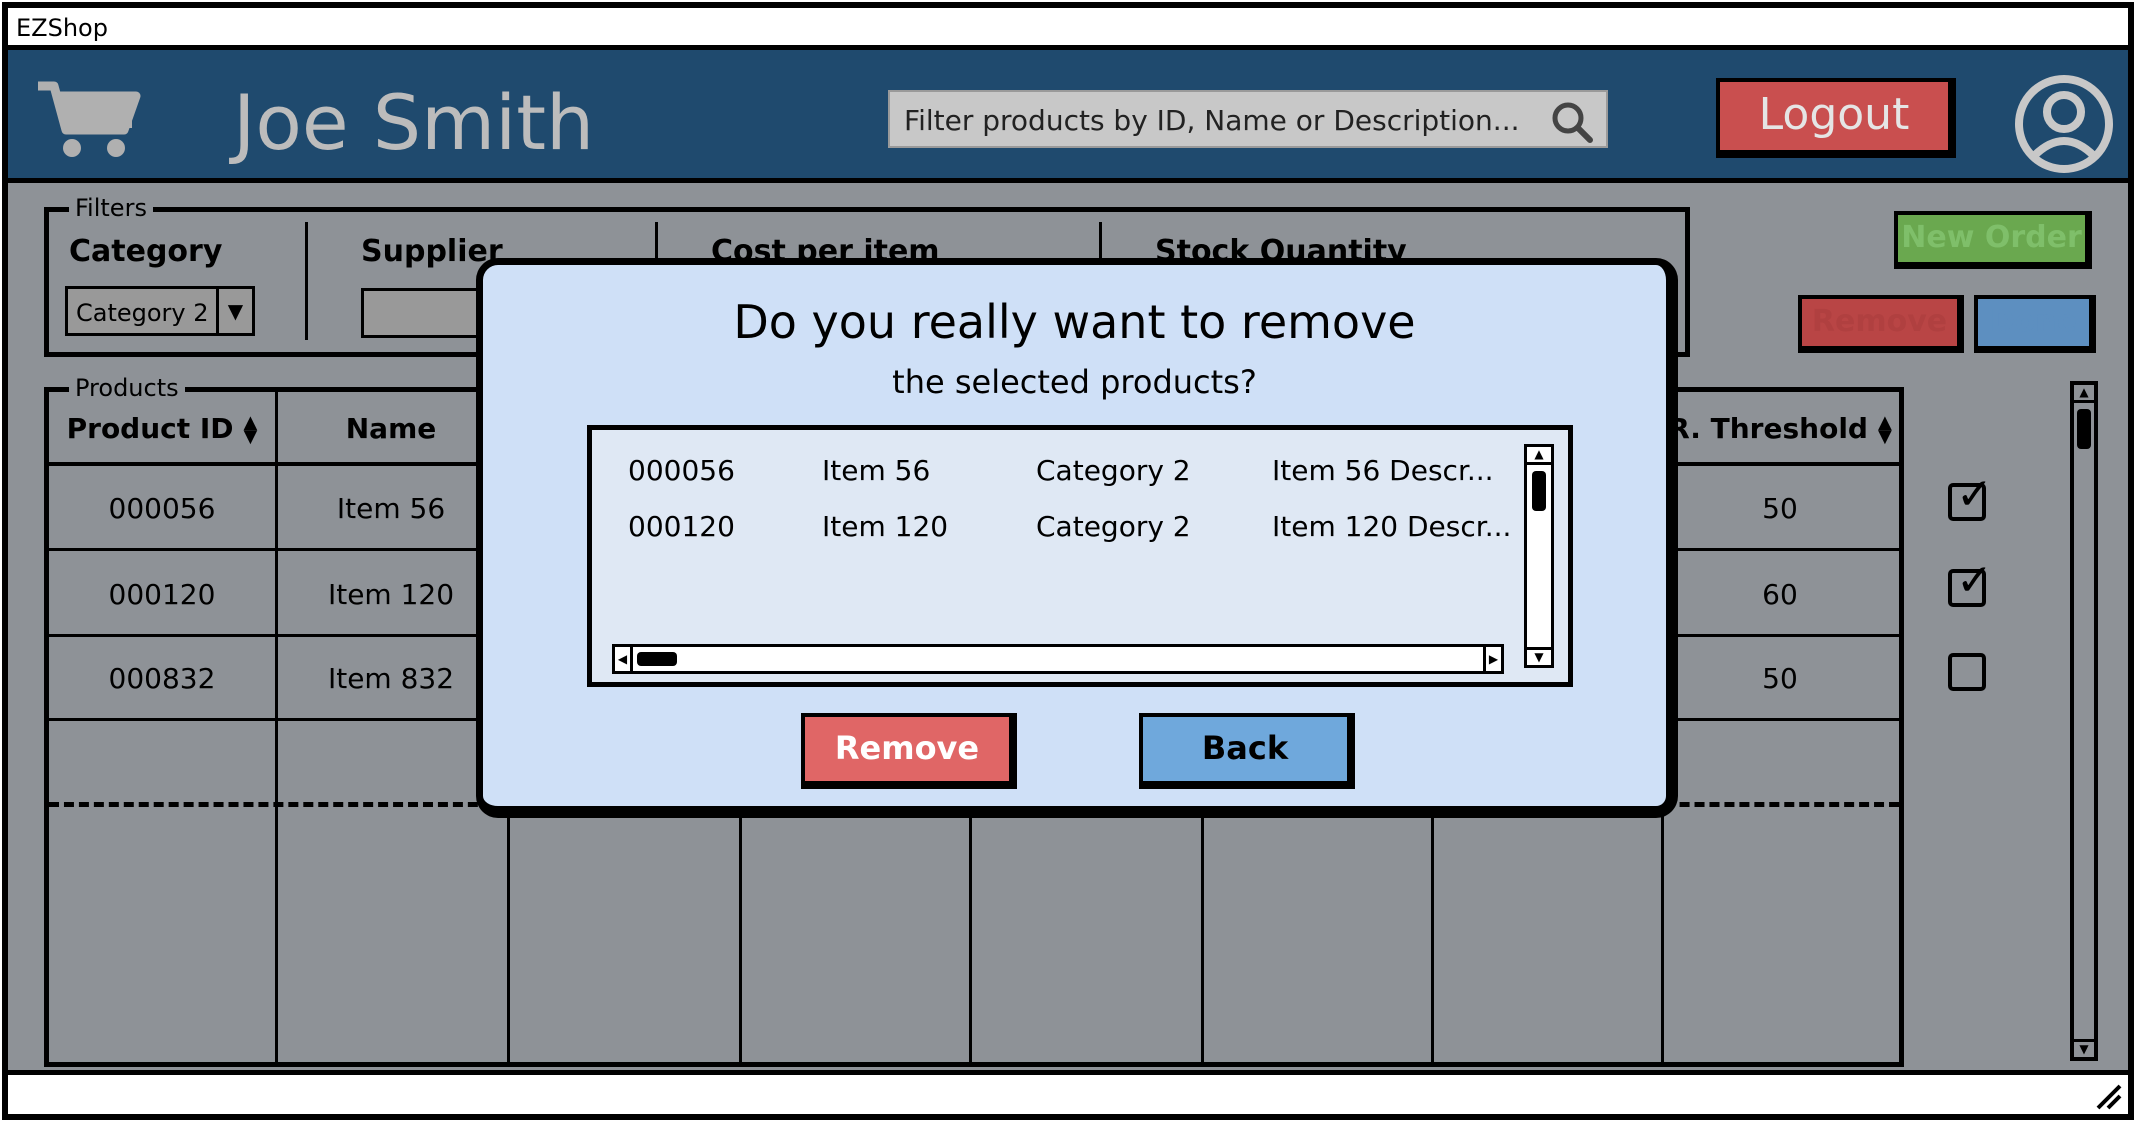 Image resolution: width=2136 pixels, height=1124 pixels. Describe the element at coordinates (1539, 456) in the screenshot. I see `scroll-up-icon: ▲` at that location.